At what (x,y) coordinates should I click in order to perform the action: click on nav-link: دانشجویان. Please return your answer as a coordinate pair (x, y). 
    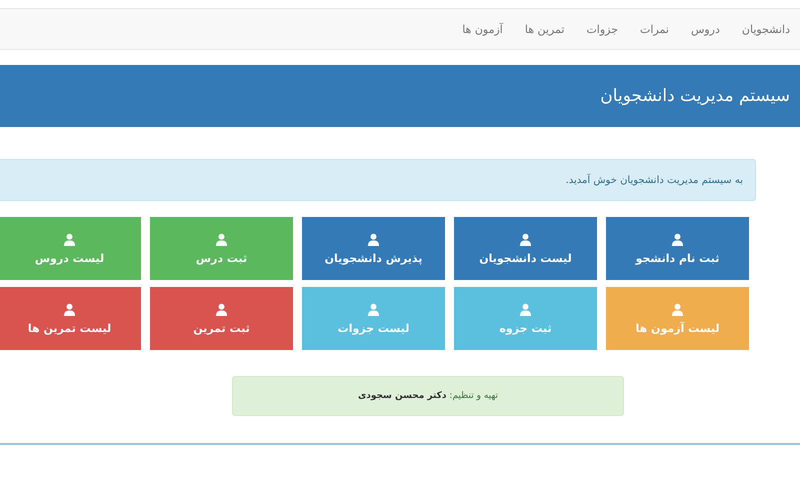
    Looking at the image, I should click on (766, 29).